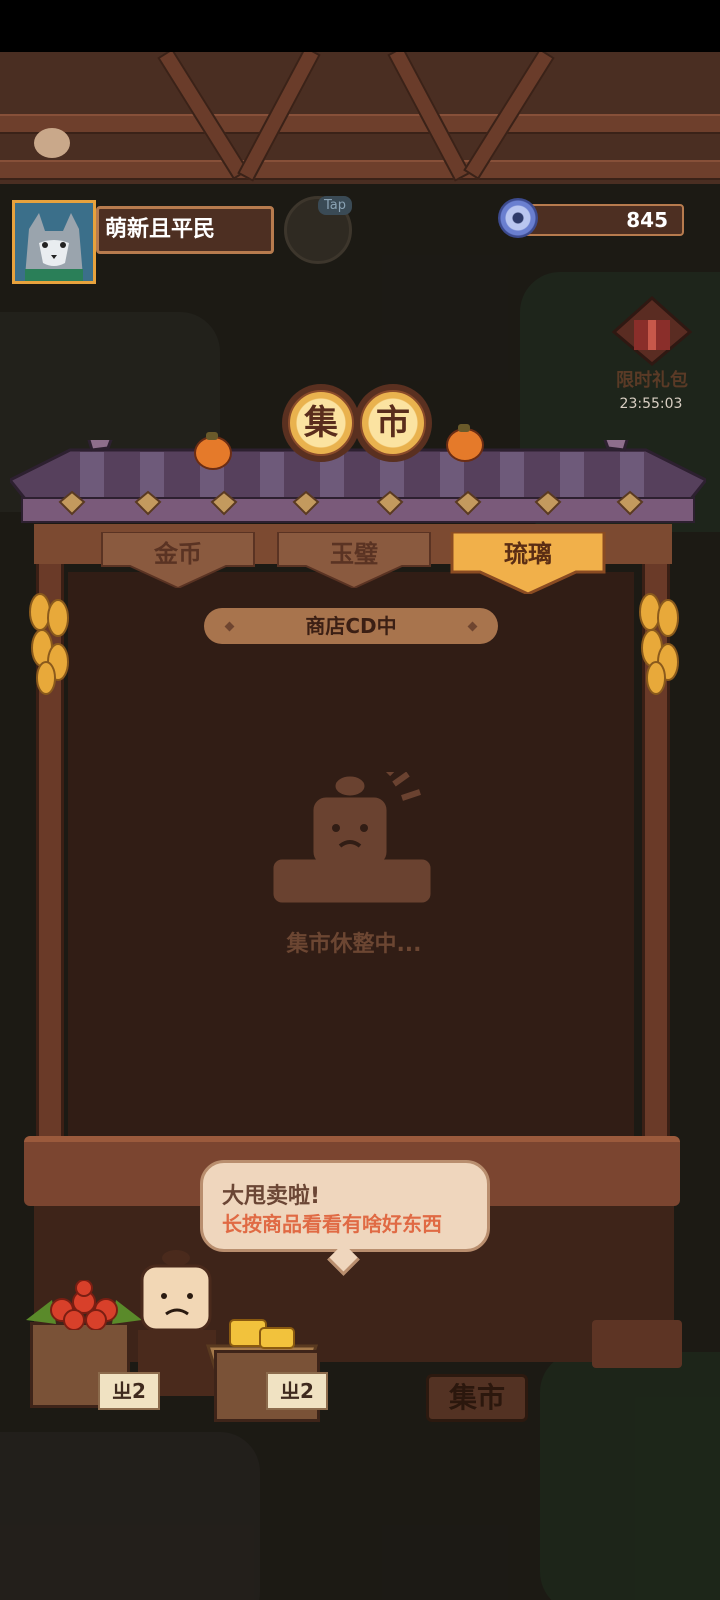 The width and height of the screenshot is (720, 1600). What do you see at coordinates (178, 554) in the screenshot?
I see `tab-label: 金币` at bounding box center [178, 554].